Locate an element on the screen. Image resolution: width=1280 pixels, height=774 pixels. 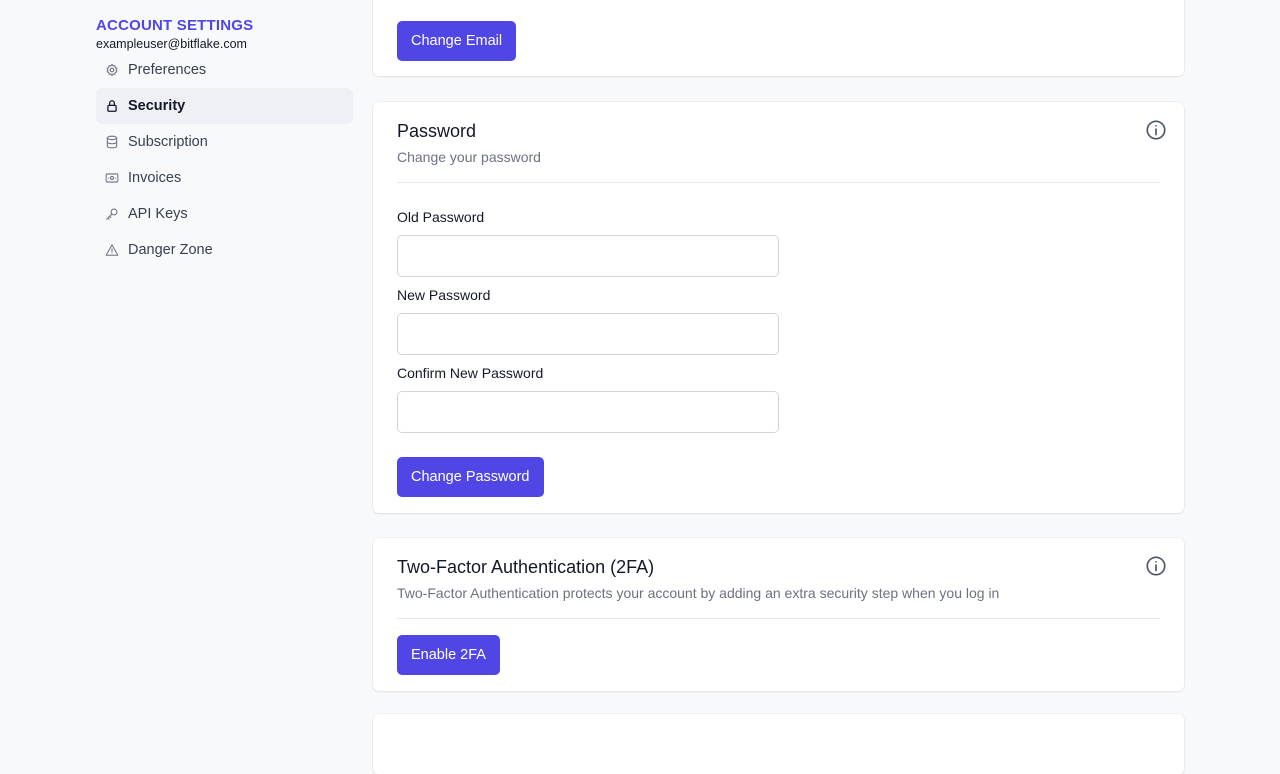
new-password-label: New Password is located at coordinates (444, 295).